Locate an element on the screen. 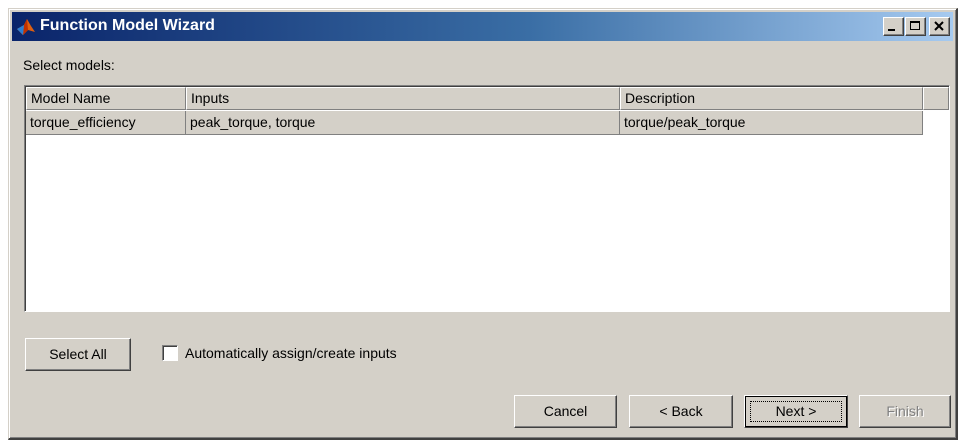  auto-assign-option: Automatically assign/create inputs is located at coordinates (279, 353).